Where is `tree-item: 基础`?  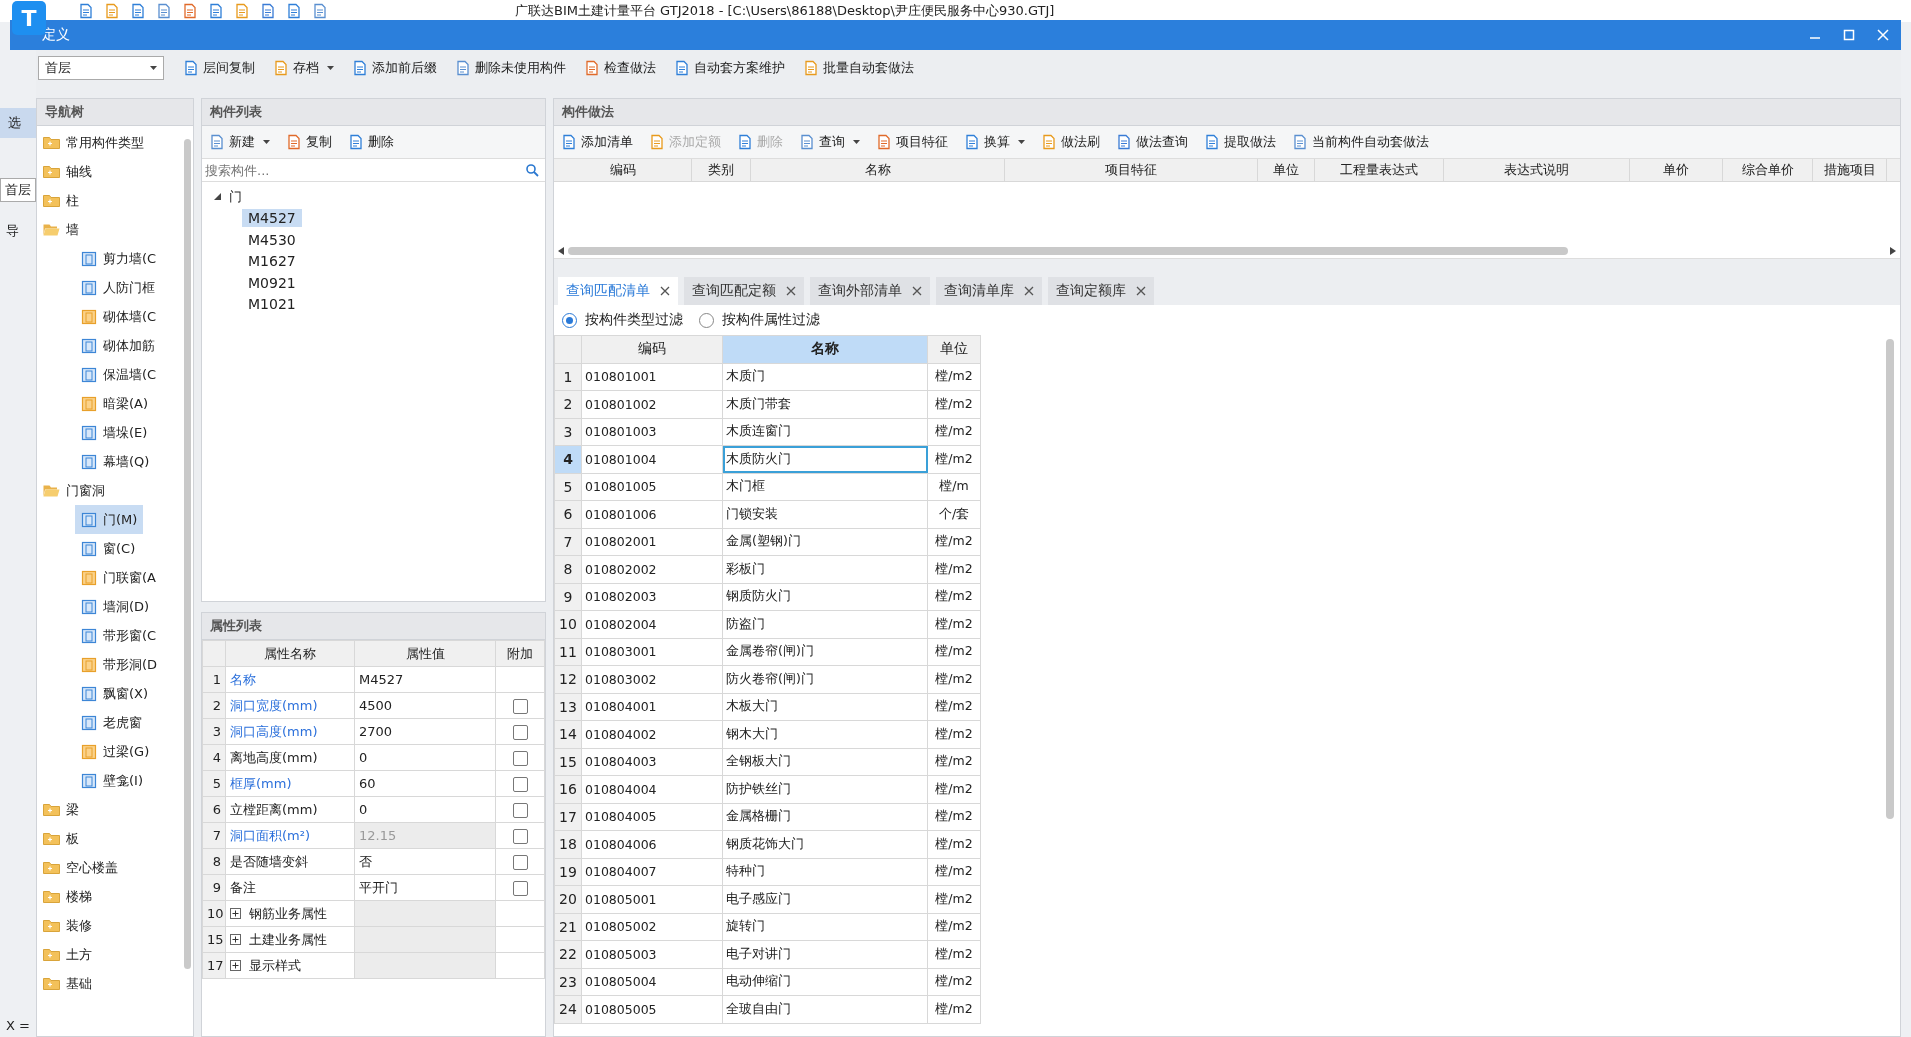
tree-item: 基础 is located at coordinates (64, 983).